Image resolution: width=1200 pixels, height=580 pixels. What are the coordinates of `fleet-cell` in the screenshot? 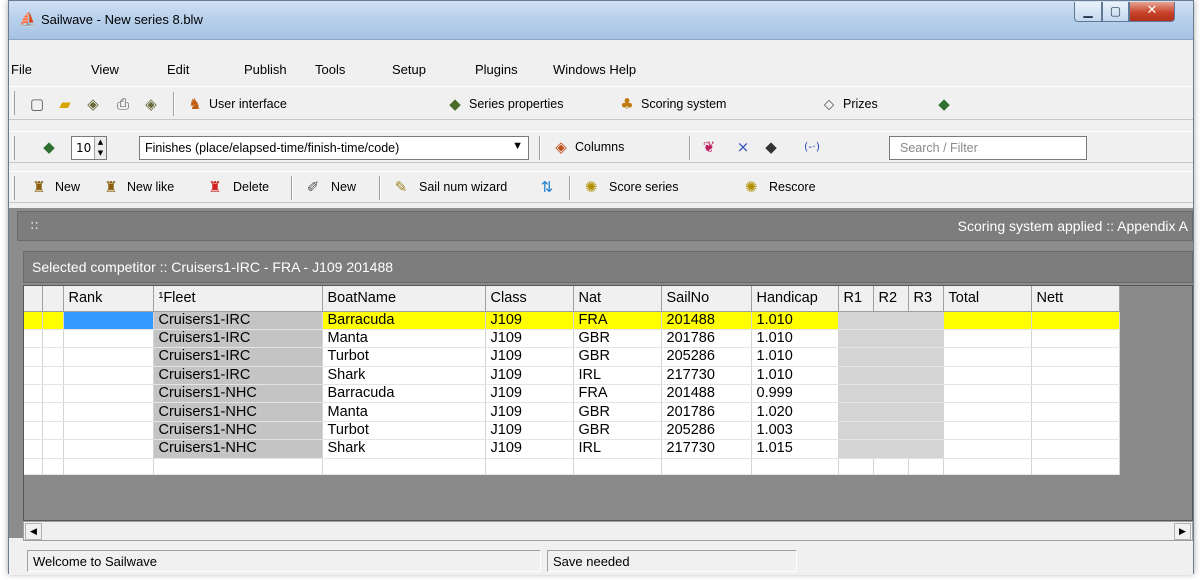 It's located at (238, 466).